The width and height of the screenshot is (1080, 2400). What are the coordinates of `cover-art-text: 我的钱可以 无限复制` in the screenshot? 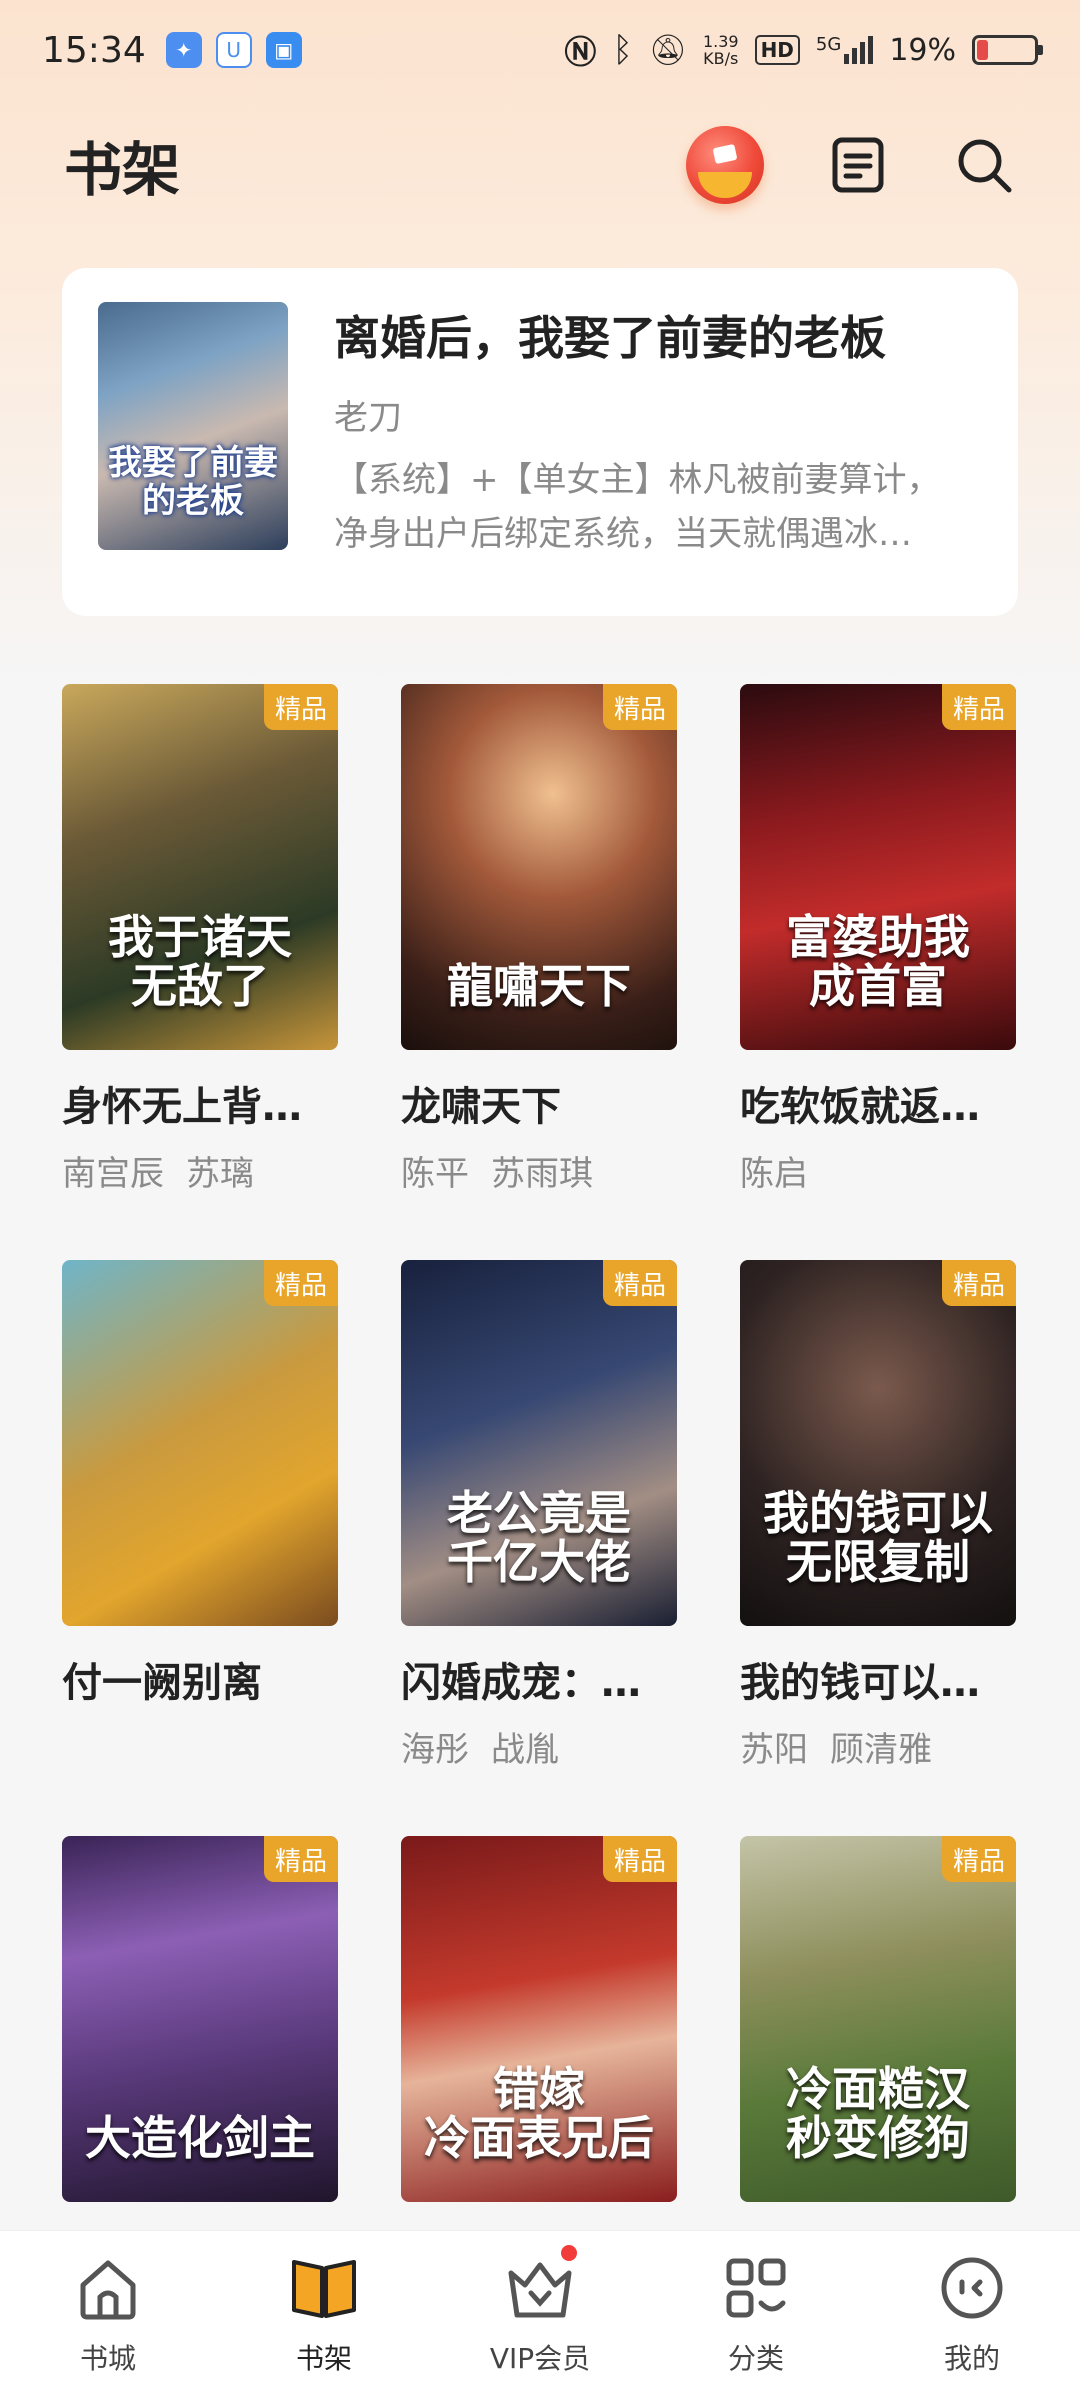 It's located at (878, 1537).